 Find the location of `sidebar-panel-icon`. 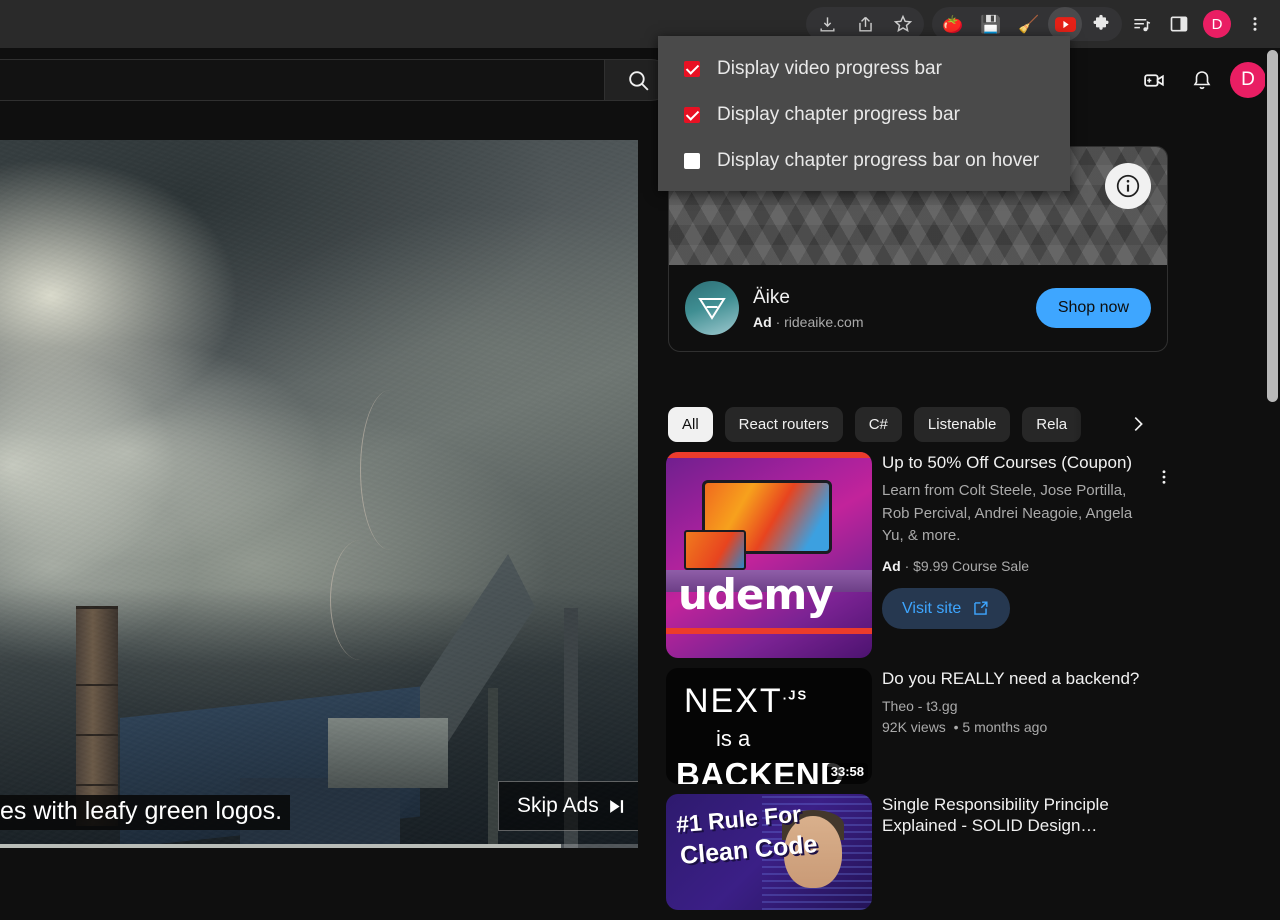

sidebar-panel-icon is located at coordinates (1179, 24).